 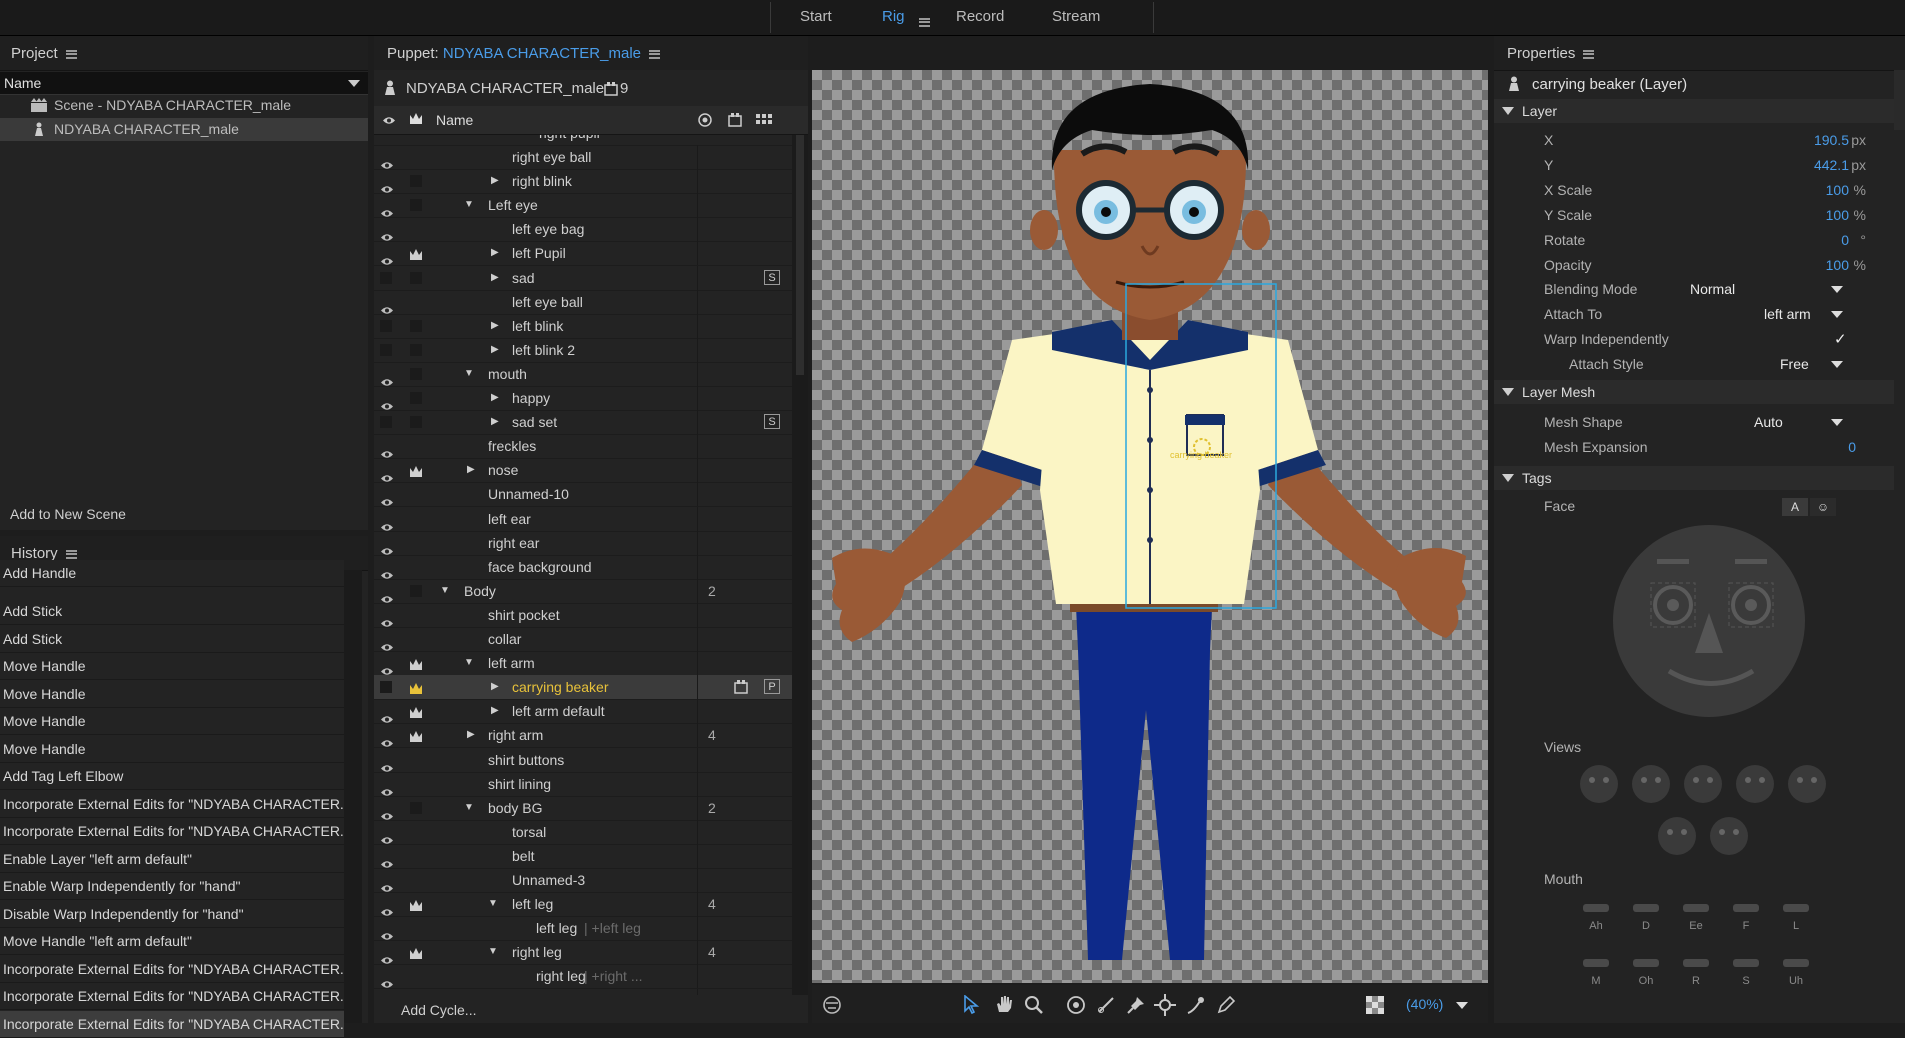 I want to click on warp-independently-row: Warp Independently ✓, so click(x=1694, y=339).